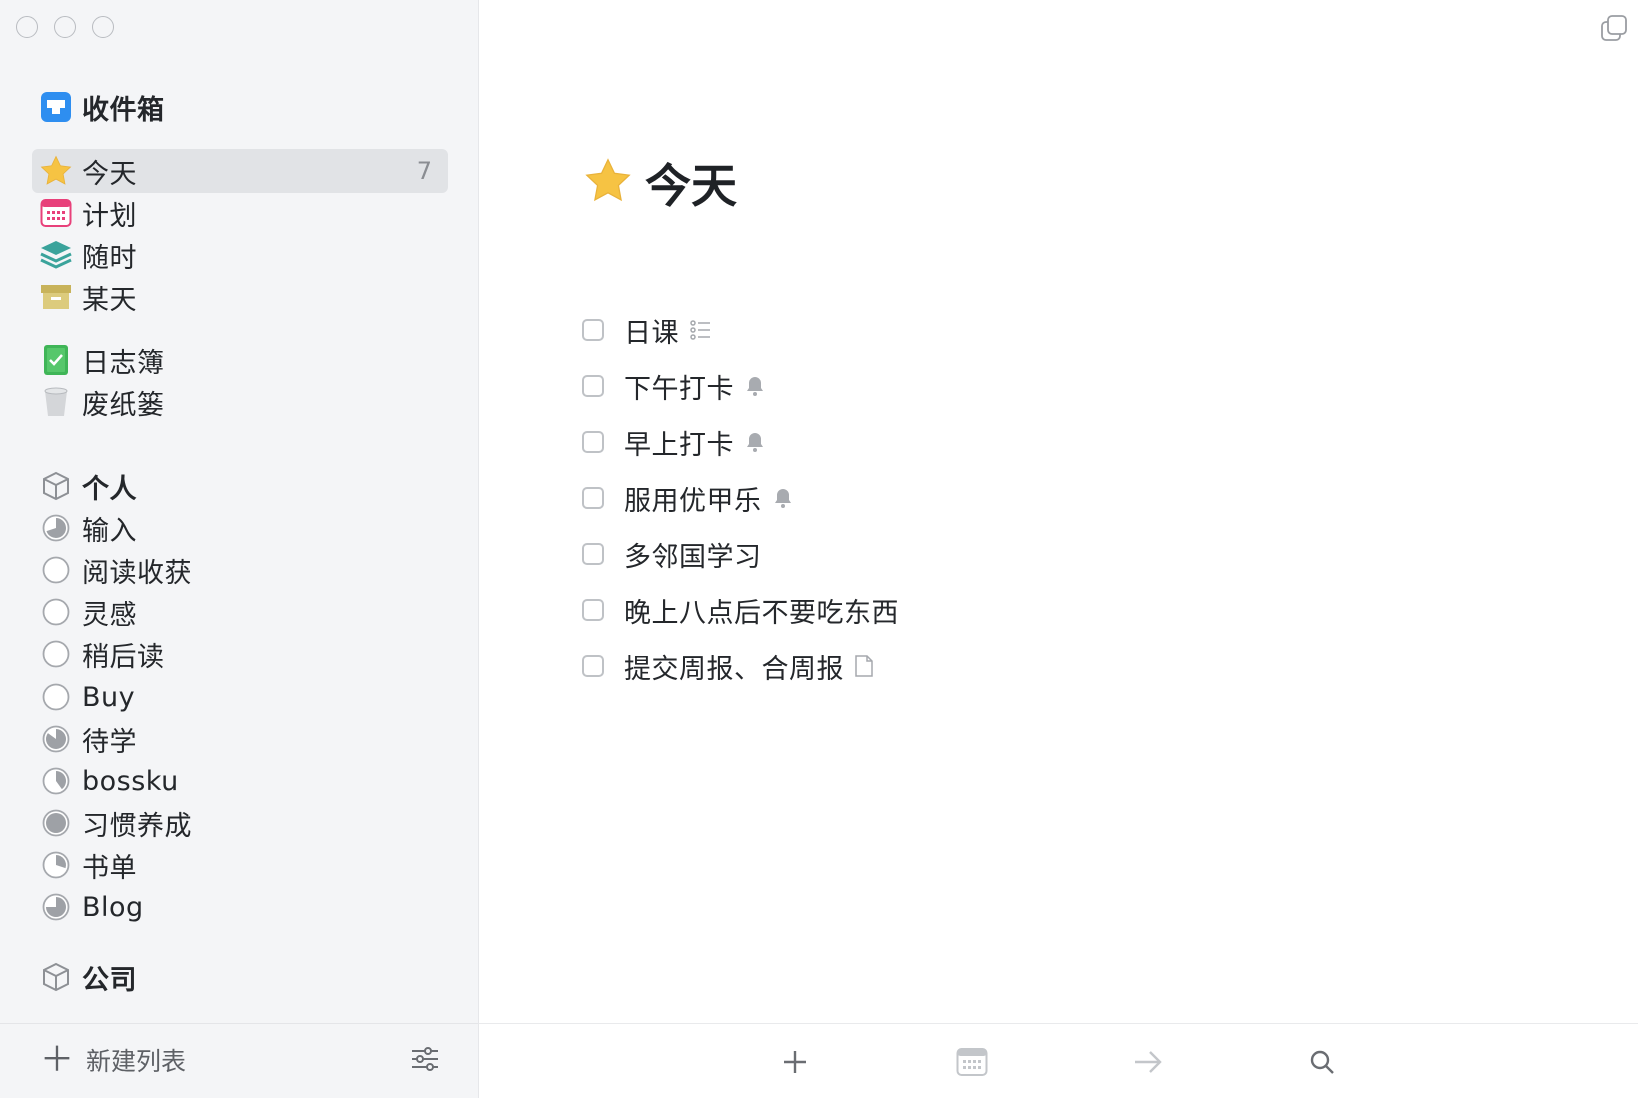  What do you see at coordinates (240, 528) in the screenshot?
I see `sidebar-project-item: 输入` at bounding box center [240, 528].